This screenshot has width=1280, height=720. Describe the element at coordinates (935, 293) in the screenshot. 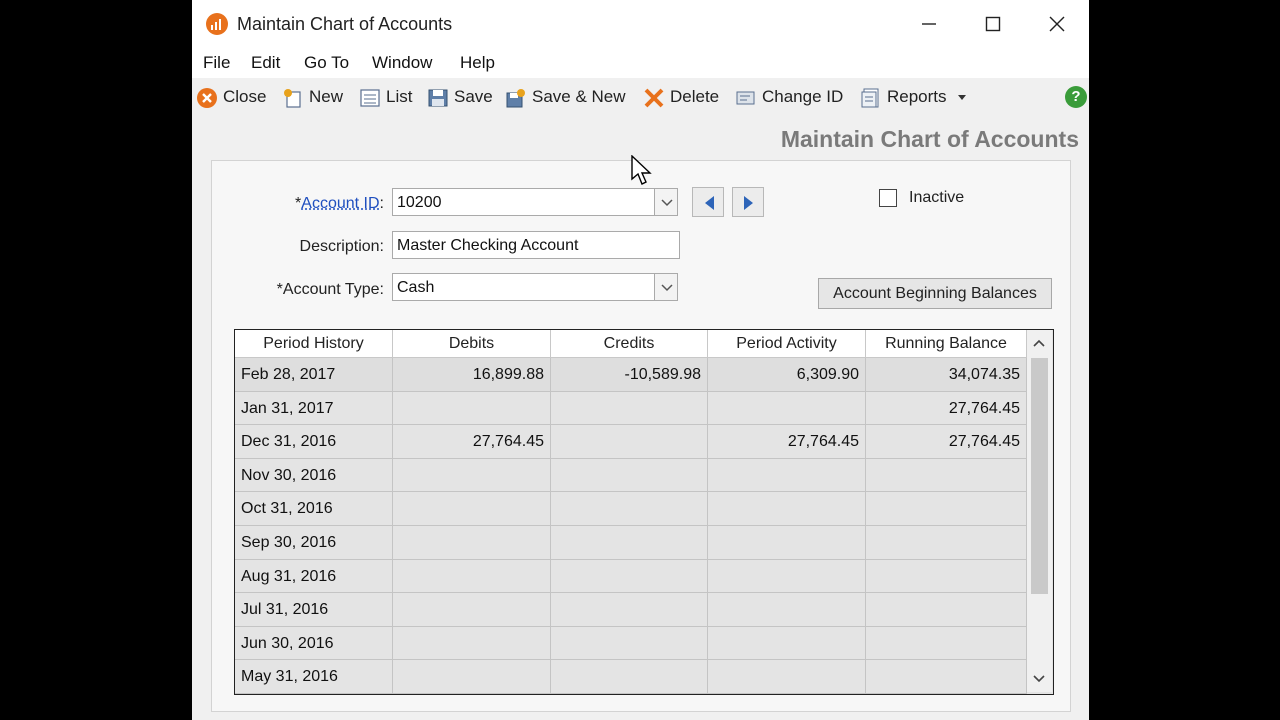

I see `account-beginning-balances-button: Account Beginning Balances` at that location.